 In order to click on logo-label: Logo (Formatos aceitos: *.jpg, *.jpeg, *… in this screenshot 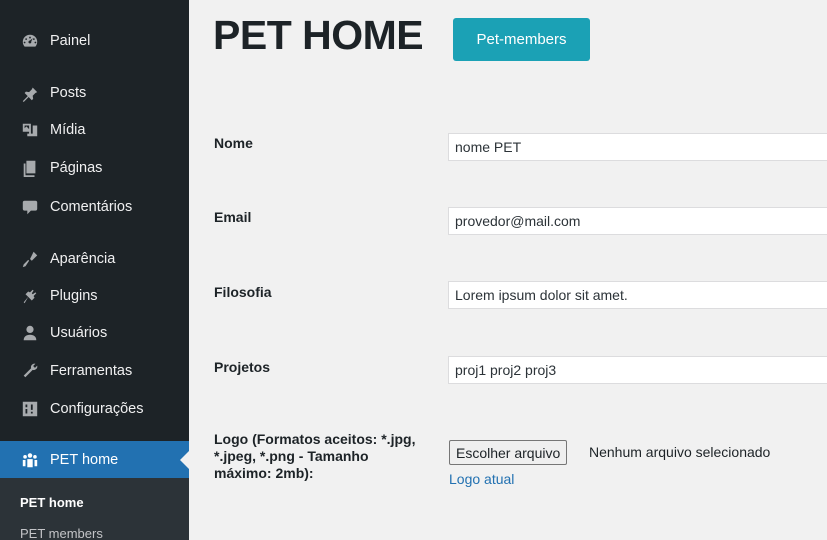, I will do `click(329, 456)`.